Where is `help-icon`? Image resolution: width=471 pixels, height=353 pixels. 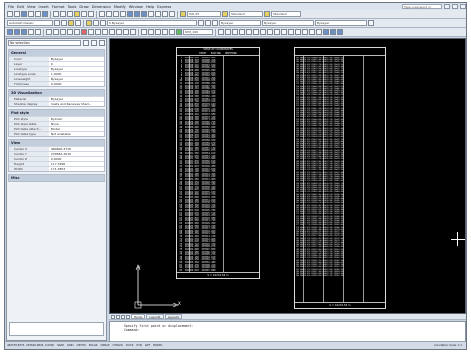 help-icon is located at coordinates (172, 14).